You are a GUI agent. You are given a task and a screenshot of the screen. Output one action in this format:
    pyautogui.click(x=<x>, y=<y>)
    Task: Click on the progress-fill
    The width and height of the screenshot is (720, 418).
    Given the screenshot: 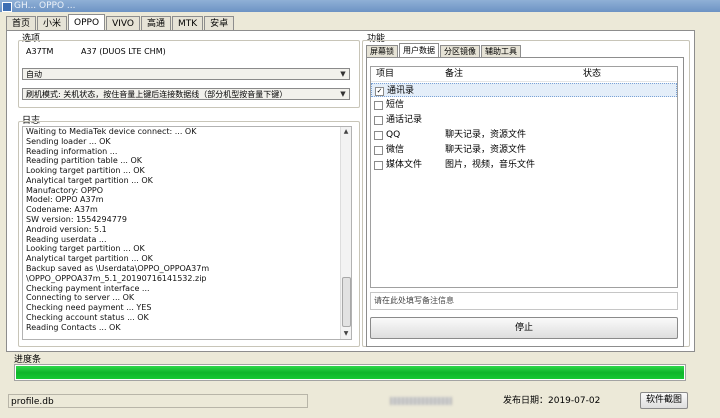 What is the action you would take?
    pyautogui.click(x=350, y=372)
    